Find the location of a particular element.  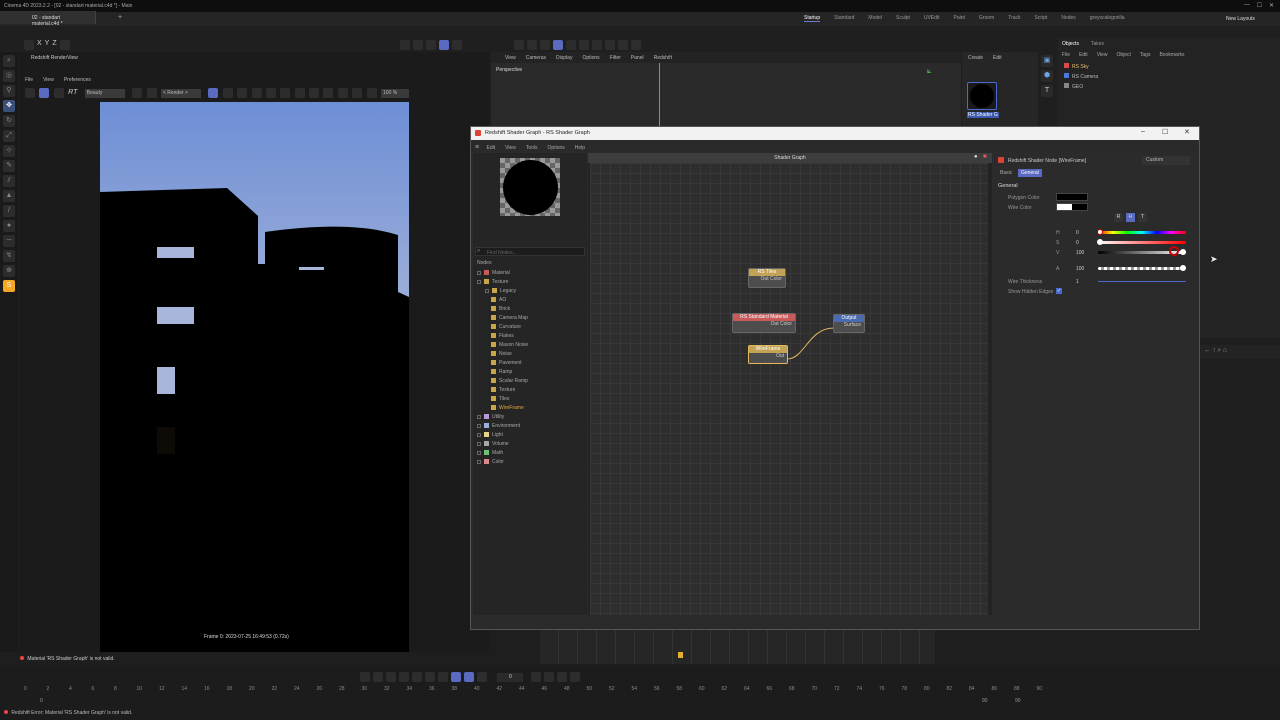

renderview-menu-item: View is located at coordinates (48, 80).